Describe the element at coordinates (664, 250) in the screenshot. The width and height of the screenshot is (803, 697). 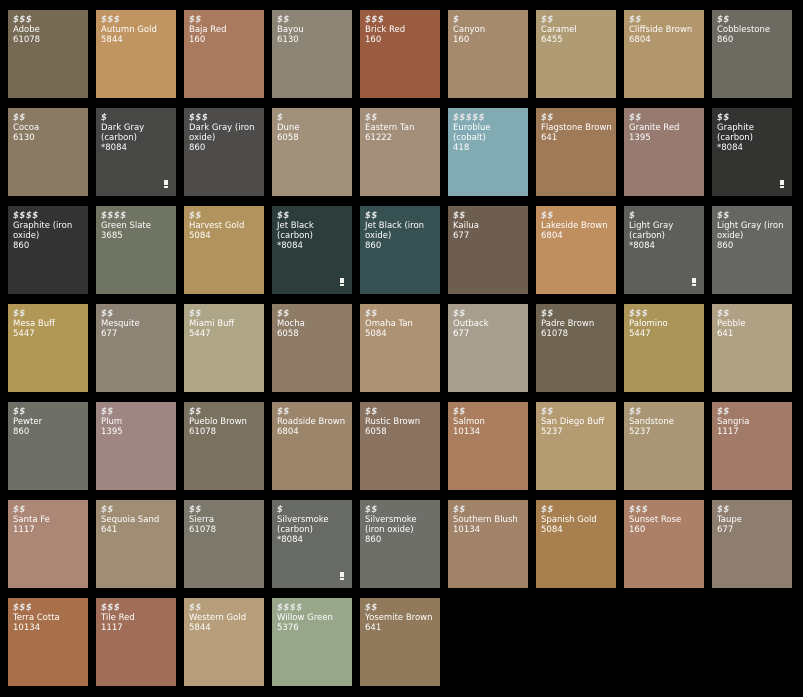
I see `color-swatch-light-gray-carbon: $ Light Gray (carbon) *8084` at that location.